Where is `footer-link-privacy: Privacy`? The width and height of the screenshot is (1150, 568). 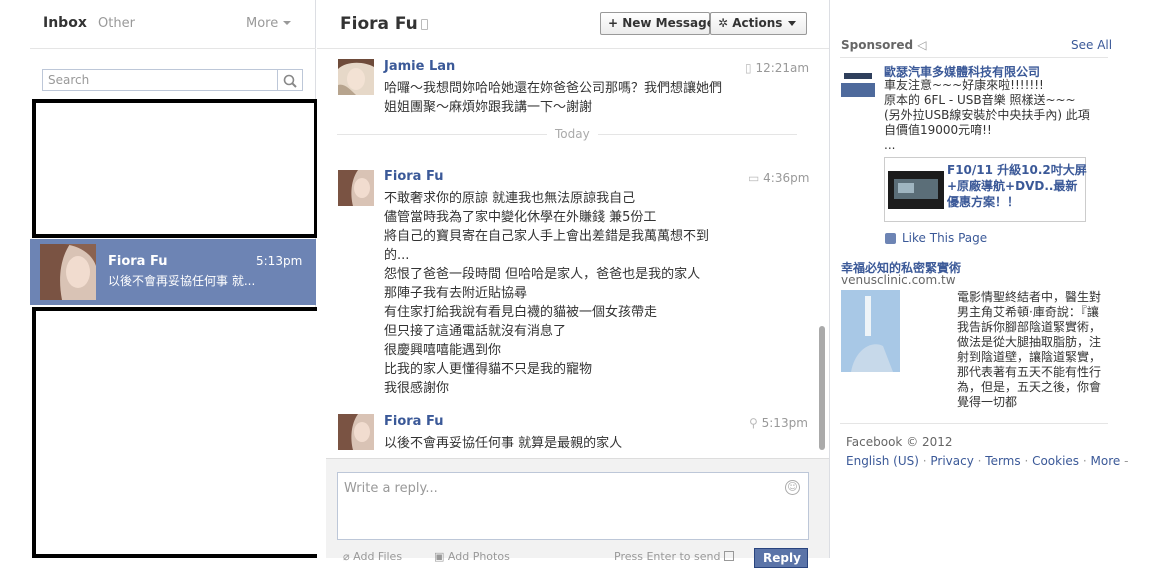
footer-link-privacy: Privacy is located at coordinates (951, 461).